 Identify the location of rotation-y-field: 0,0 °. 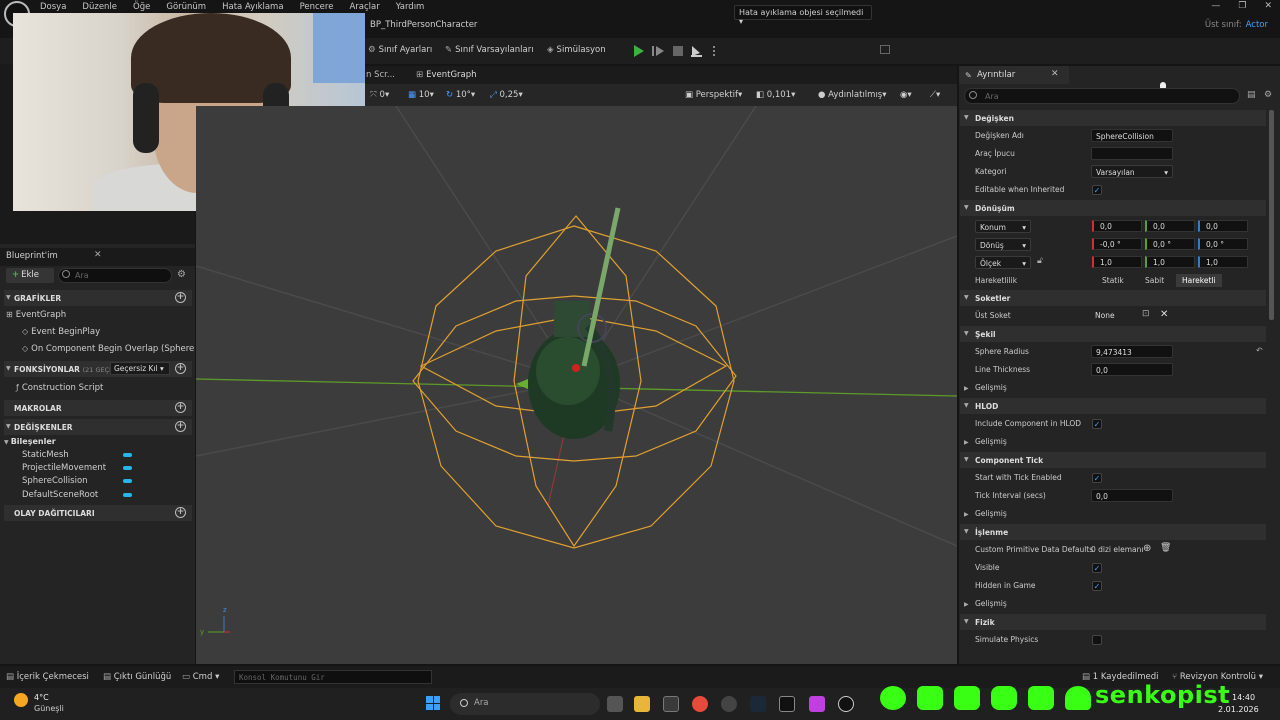
(1170, 244).